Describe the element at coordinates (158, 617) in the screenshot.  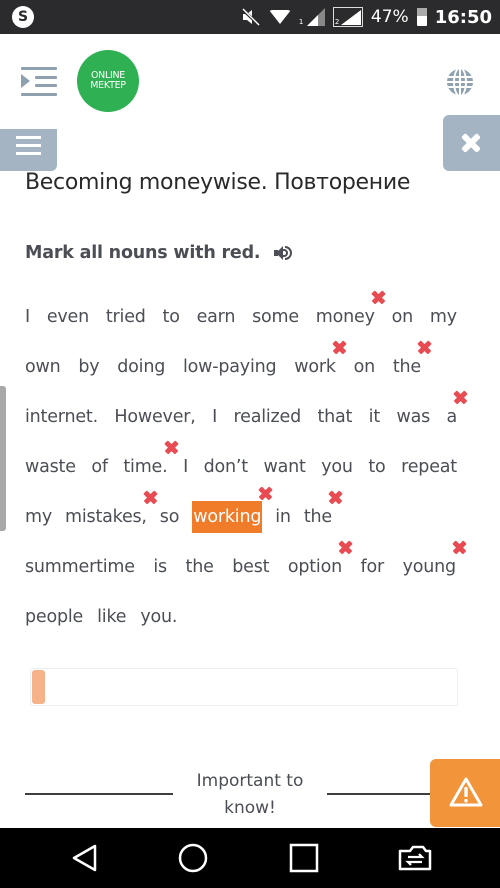
I see `word: you.` at that location.